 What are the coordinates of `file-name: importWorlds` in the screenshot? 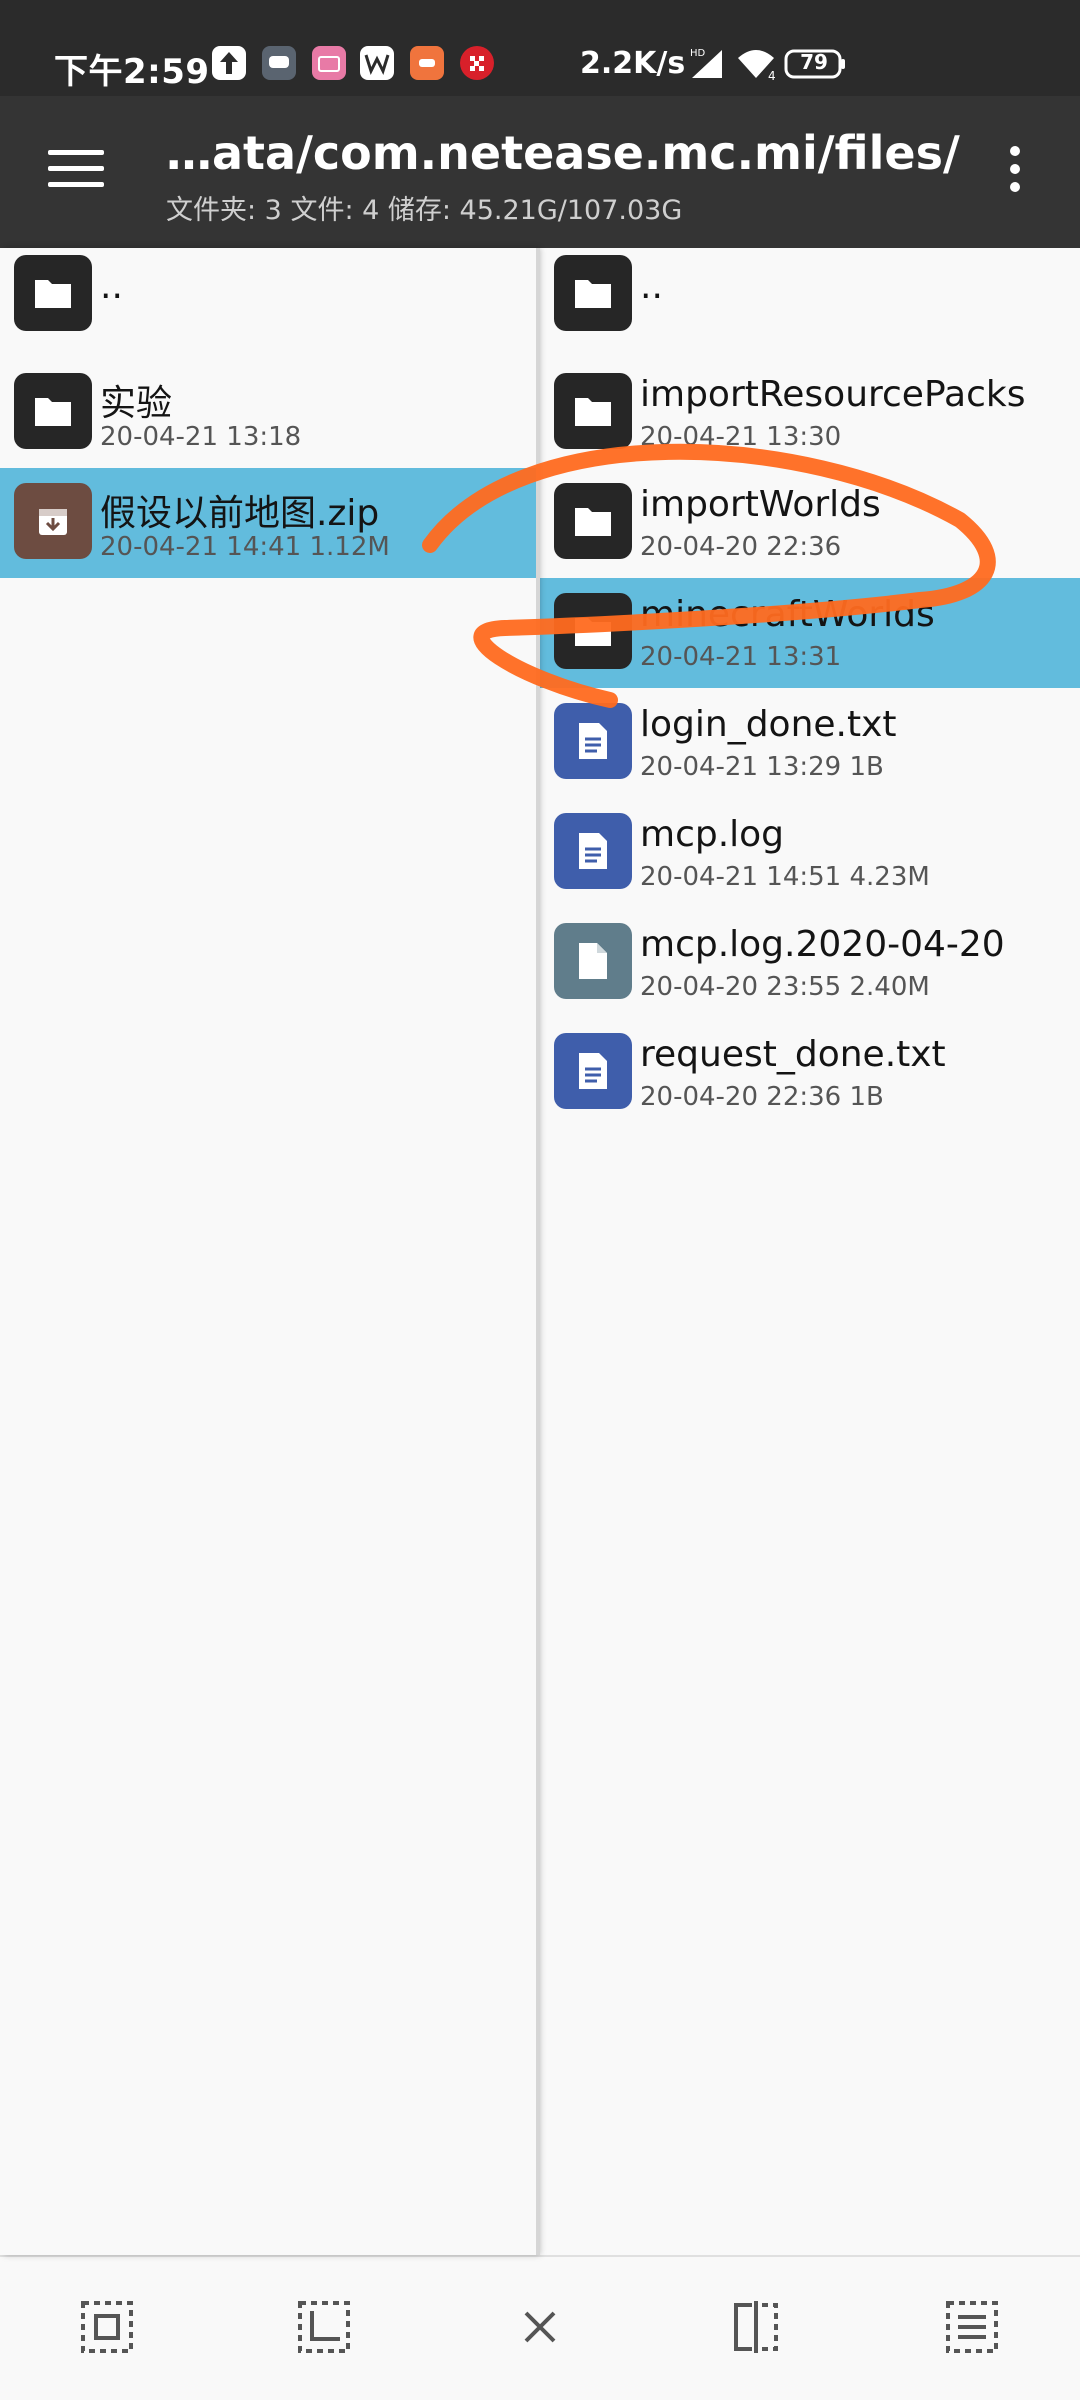 It's located at (760, 504).